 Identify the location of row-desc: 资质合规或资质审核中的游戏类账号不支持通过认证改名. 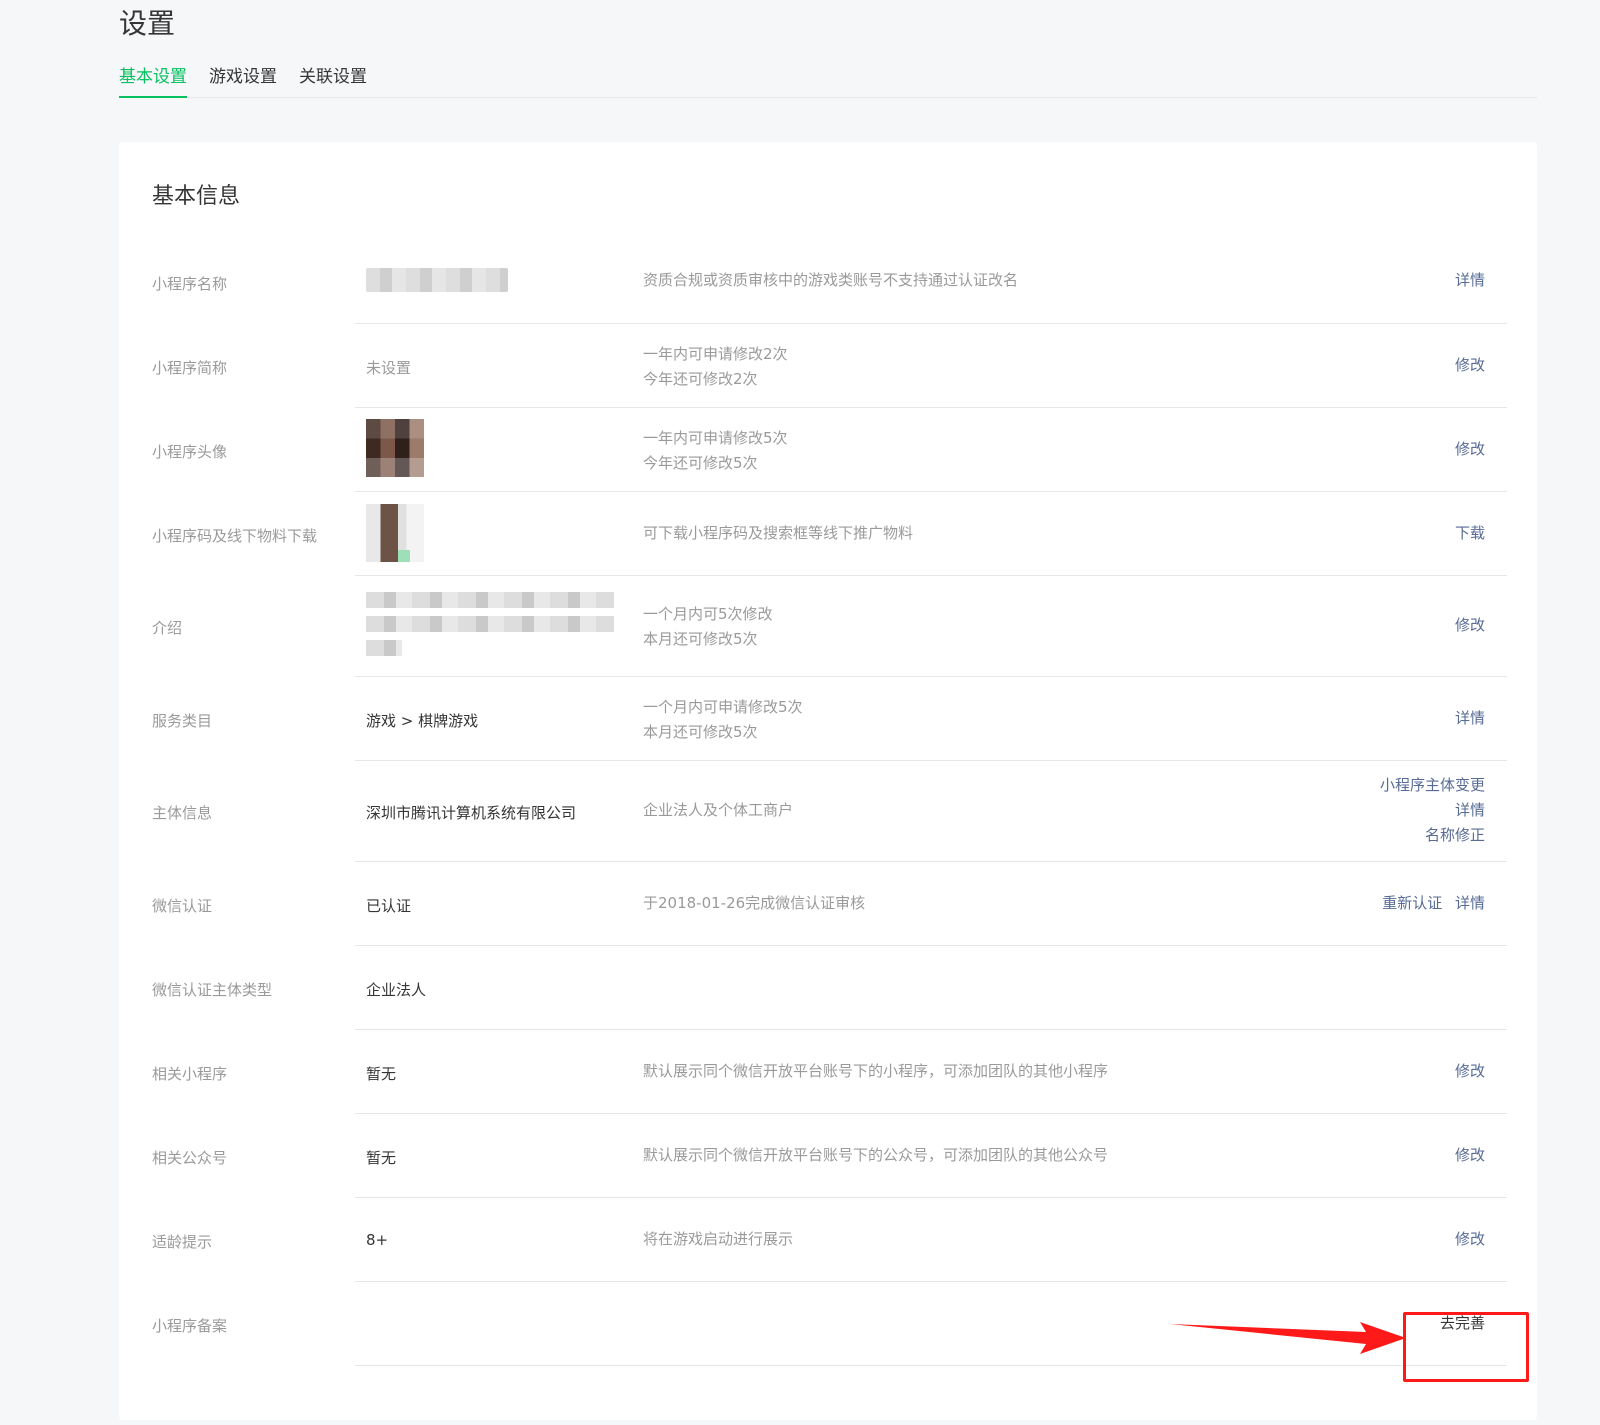
(831, 280).